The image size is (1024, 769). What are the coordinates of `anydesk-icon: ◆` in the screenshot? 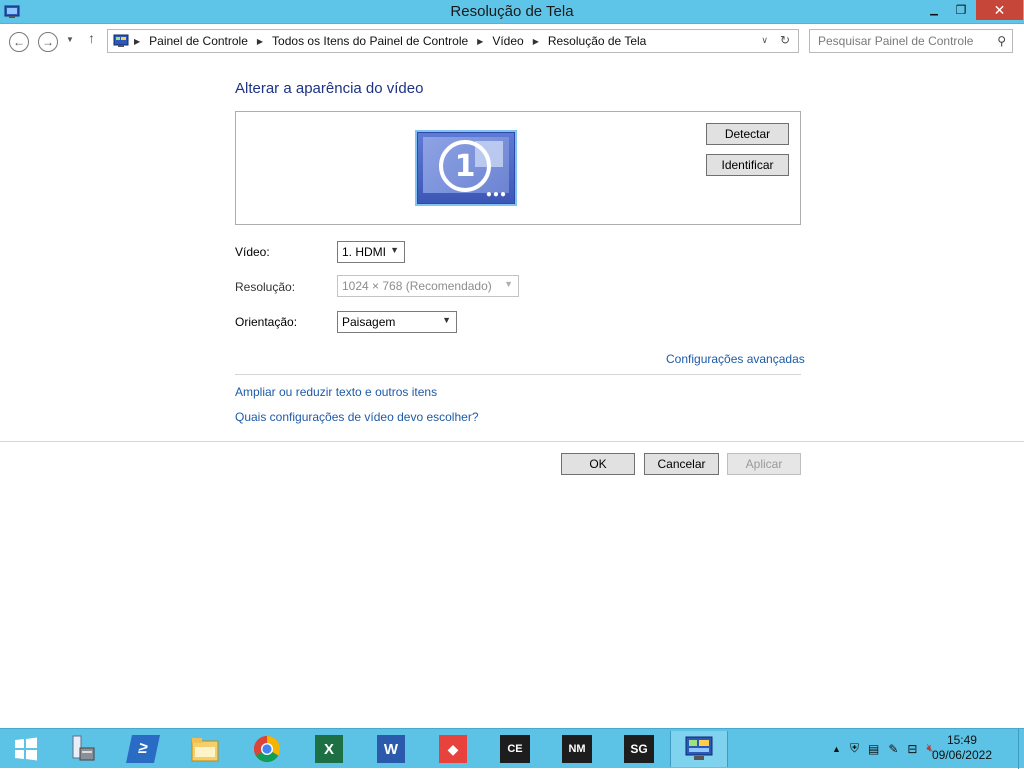 It's located at (453, 749).